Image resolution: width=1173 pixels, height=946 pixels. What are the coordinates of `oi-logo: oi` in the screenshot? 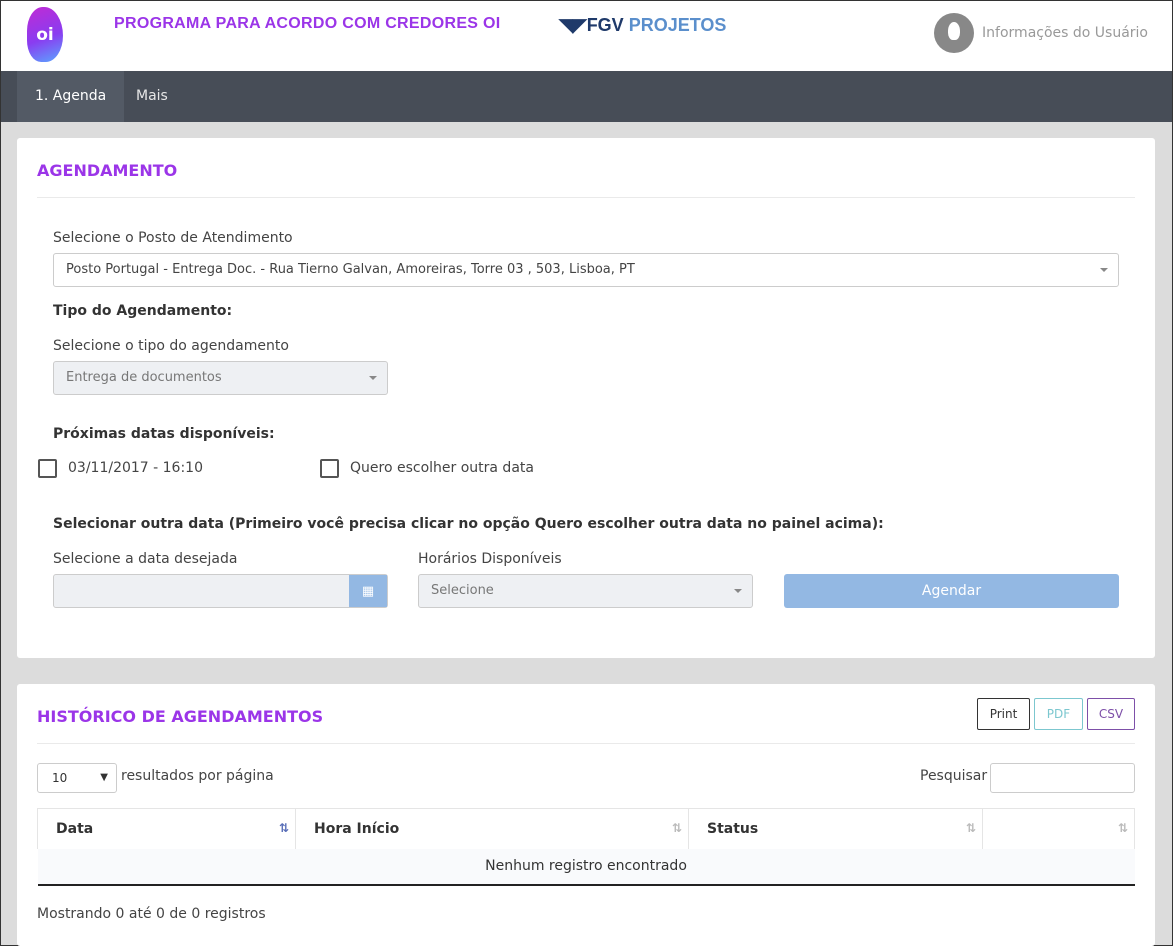 It's located at (45, 34).